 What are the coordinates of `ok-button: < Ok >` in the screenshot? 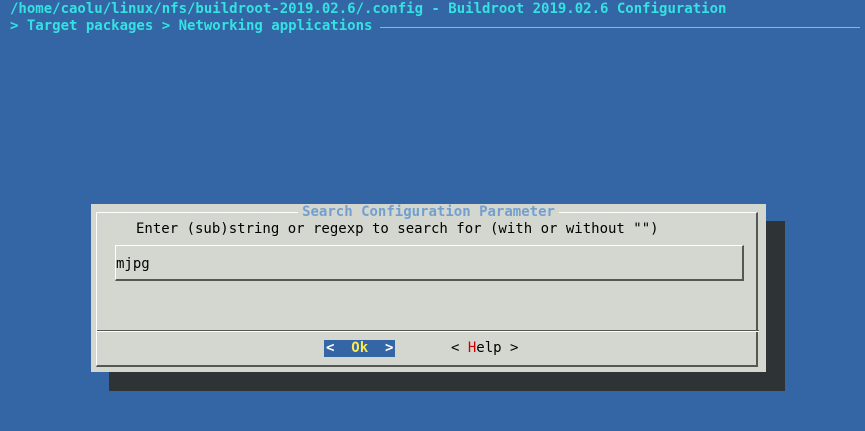 It's located at (360, 348).